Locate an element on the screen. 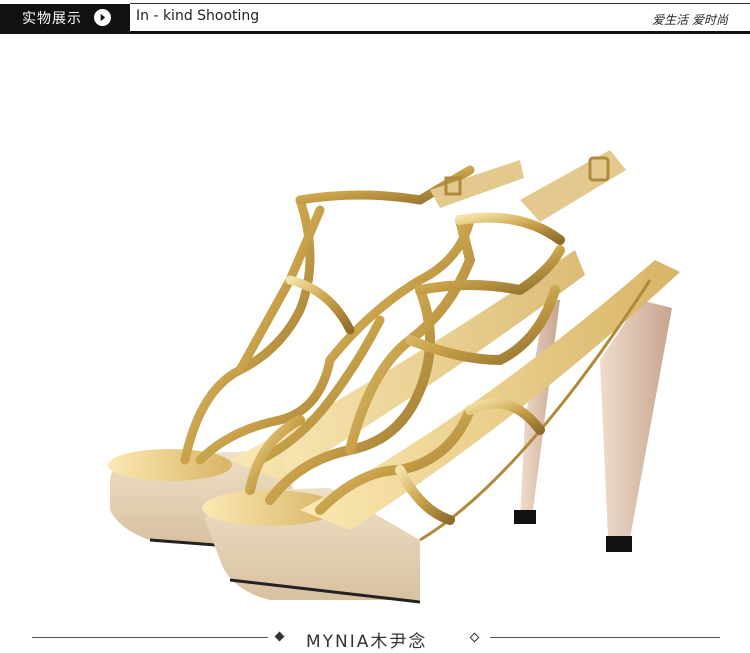 This screenshot has height=653, width=750. section-subtitle: In - kind Shooting is located at coordinates (198, 16).